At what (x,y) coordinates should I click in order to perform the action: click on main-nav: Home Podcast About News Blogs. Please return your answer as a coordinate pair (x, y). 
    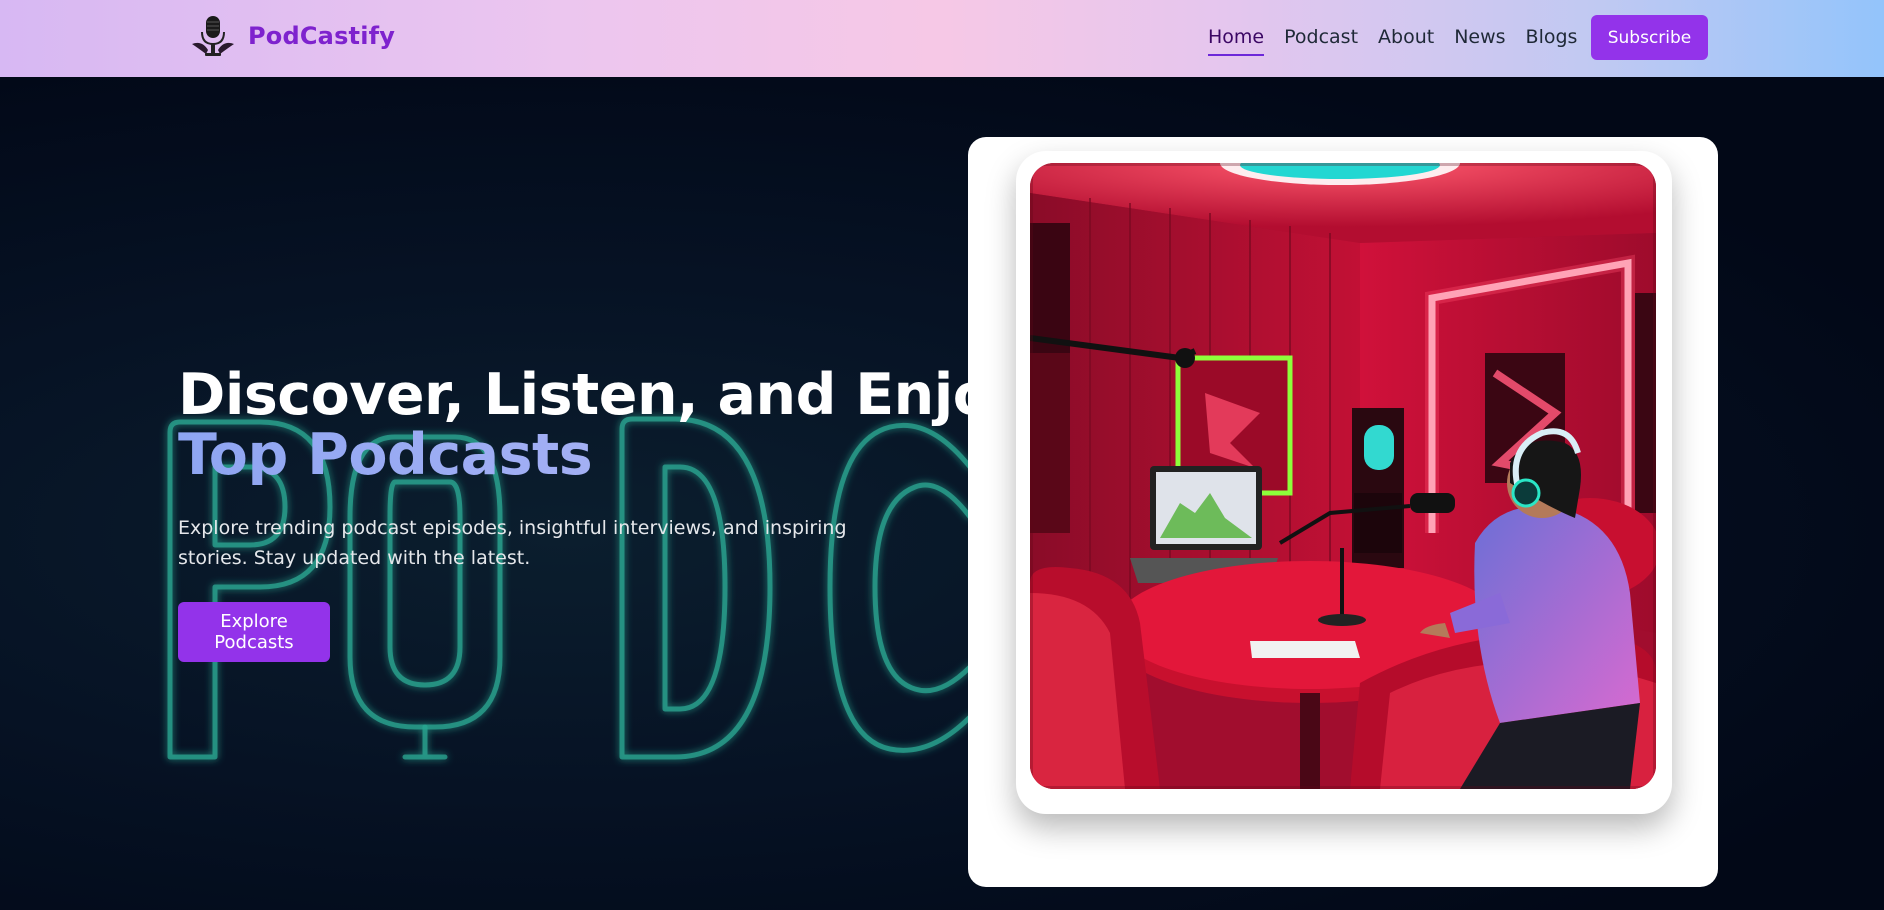
    Looking at the image, I should click on (1402, 38).